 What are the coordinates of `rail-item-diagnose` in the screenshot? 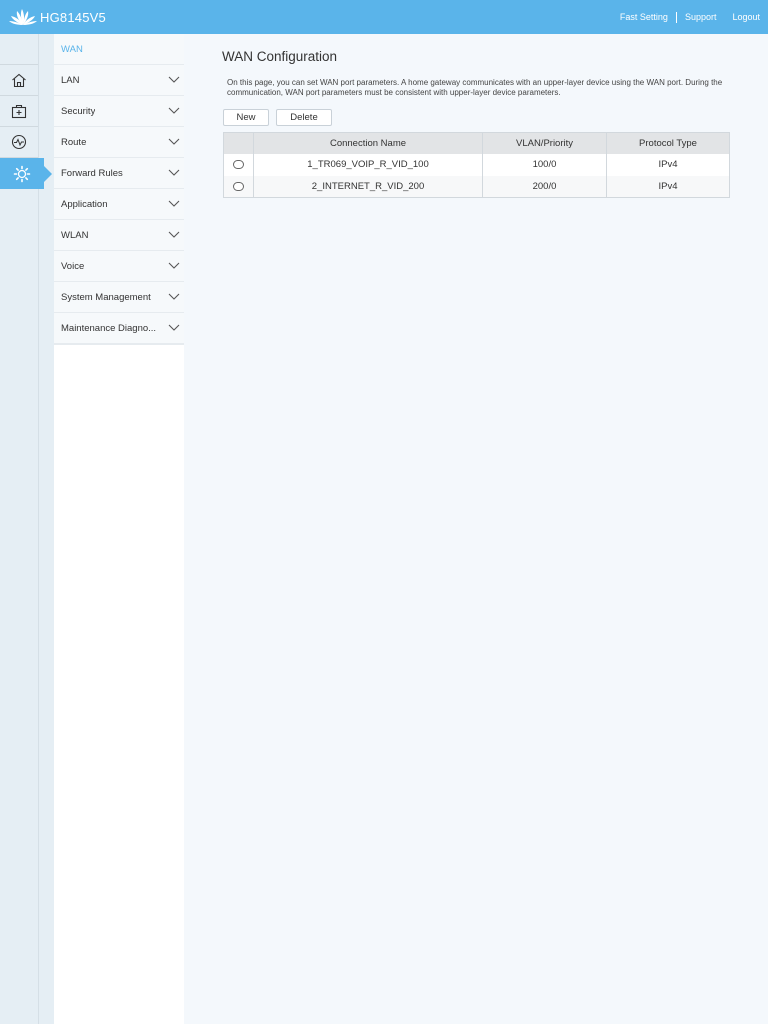 It's located at (19, 142).